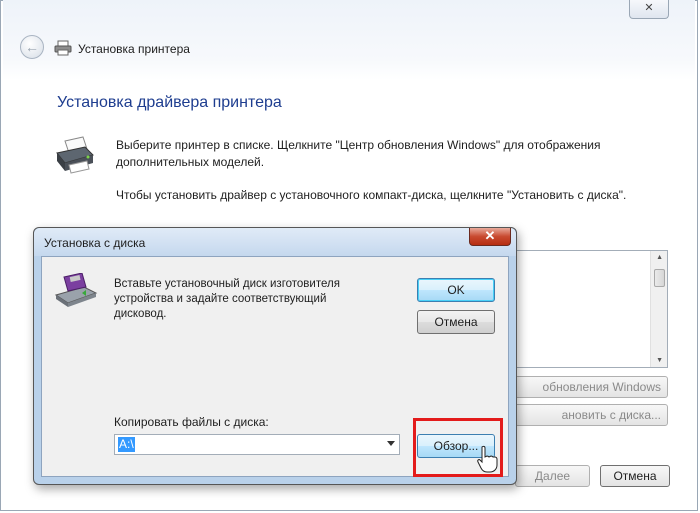 The width and height of the screenshot is (700, 513). I want to click on dialog-titlebar: Установка с диска ✕, so click(275, 242).